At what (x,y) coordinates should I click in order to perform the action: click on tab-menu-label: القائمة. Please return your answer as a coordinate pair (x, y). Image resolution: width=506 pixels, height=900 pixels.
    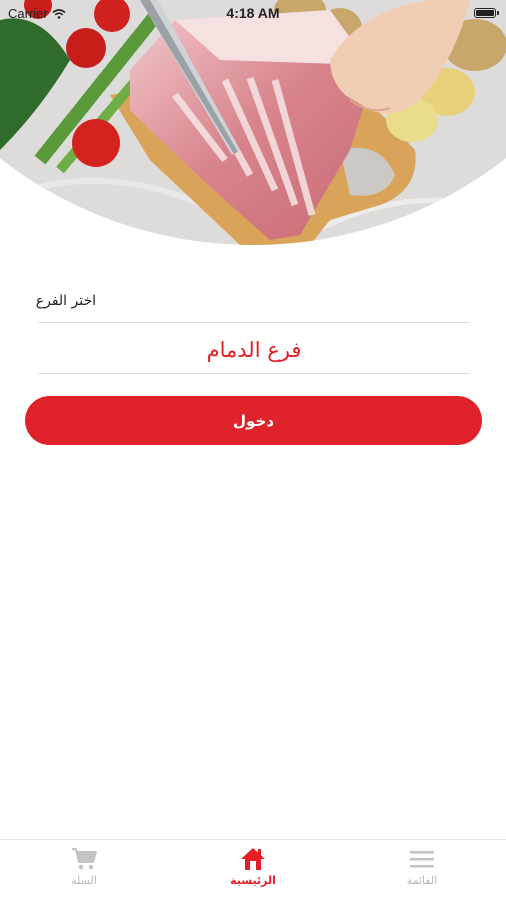
    Looking at the image, I should click on (422, 880).